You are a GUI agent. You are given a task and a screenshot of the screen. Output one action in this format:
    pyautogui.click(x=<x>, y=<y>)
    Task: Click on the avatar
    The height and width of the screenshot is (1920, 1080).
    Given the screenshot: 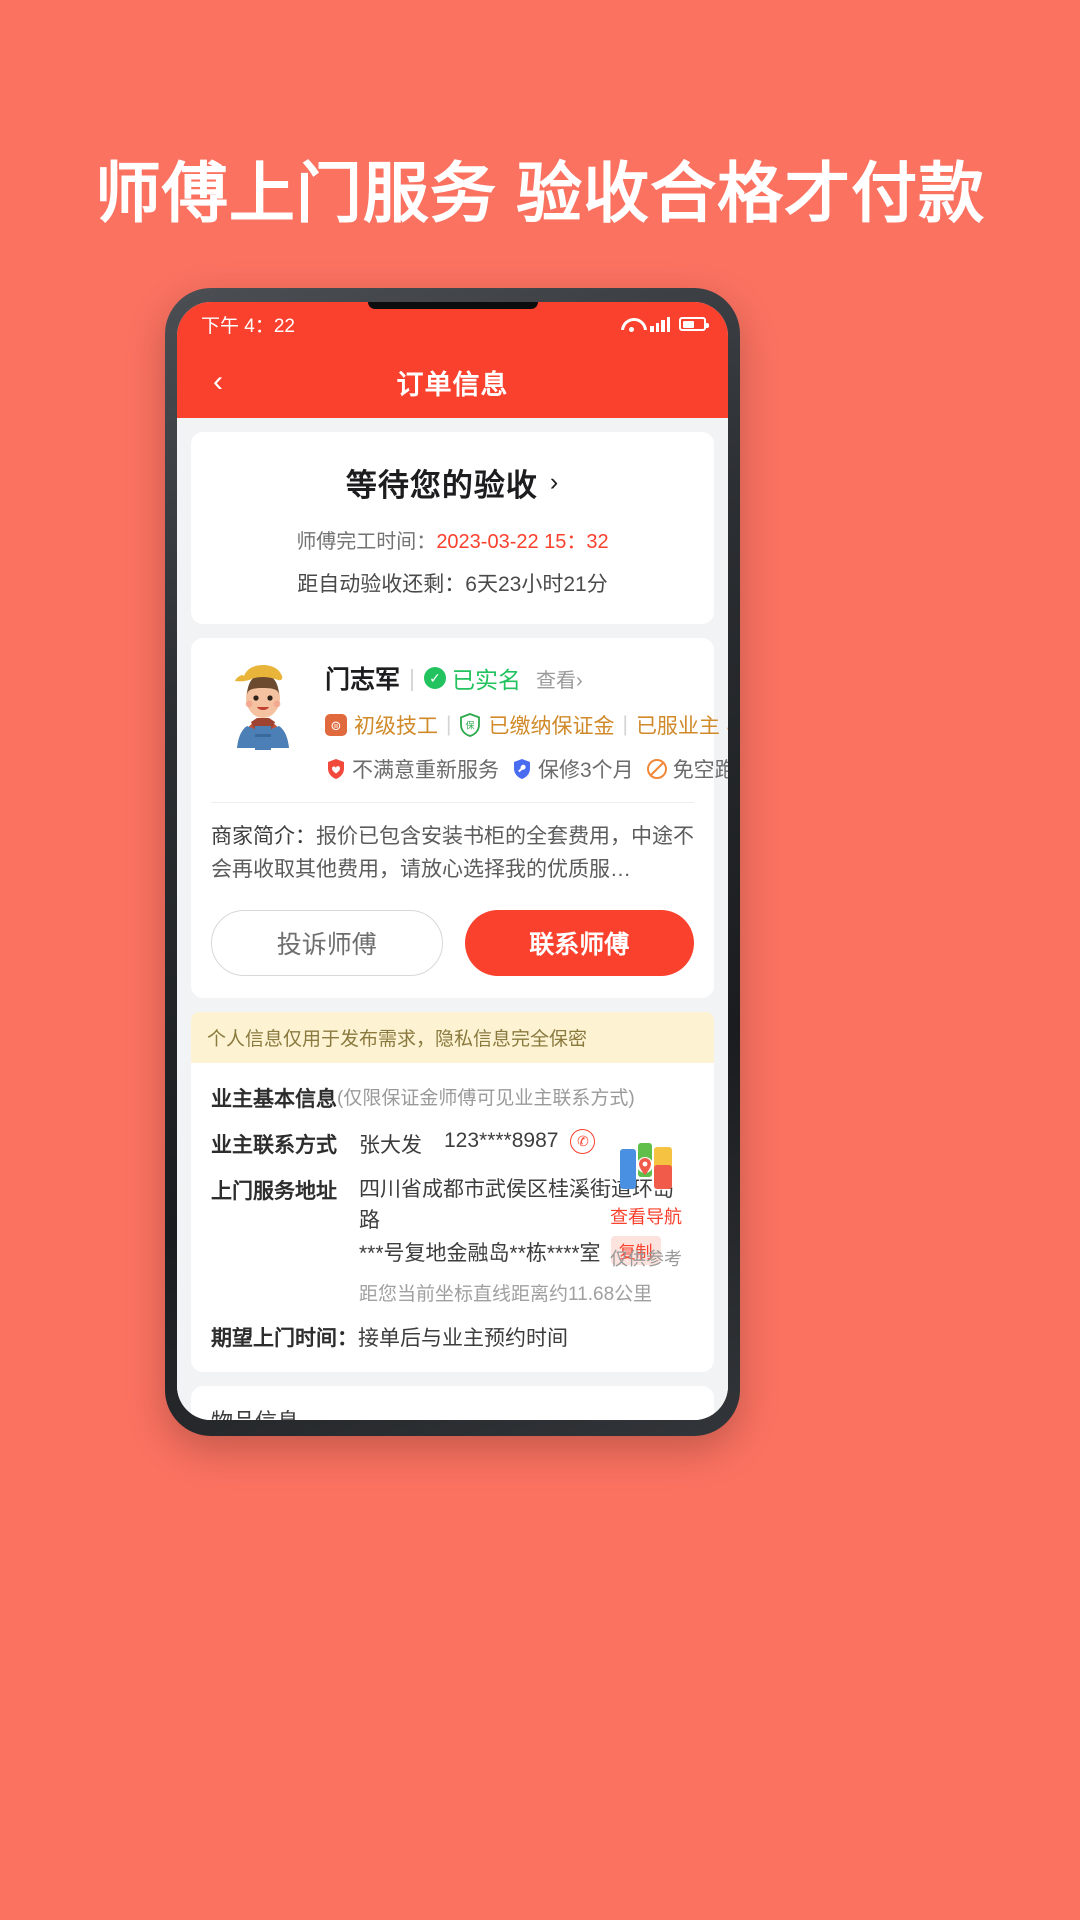 What is the action you would take?
    pyautogui.click(x=263, y=708)
    